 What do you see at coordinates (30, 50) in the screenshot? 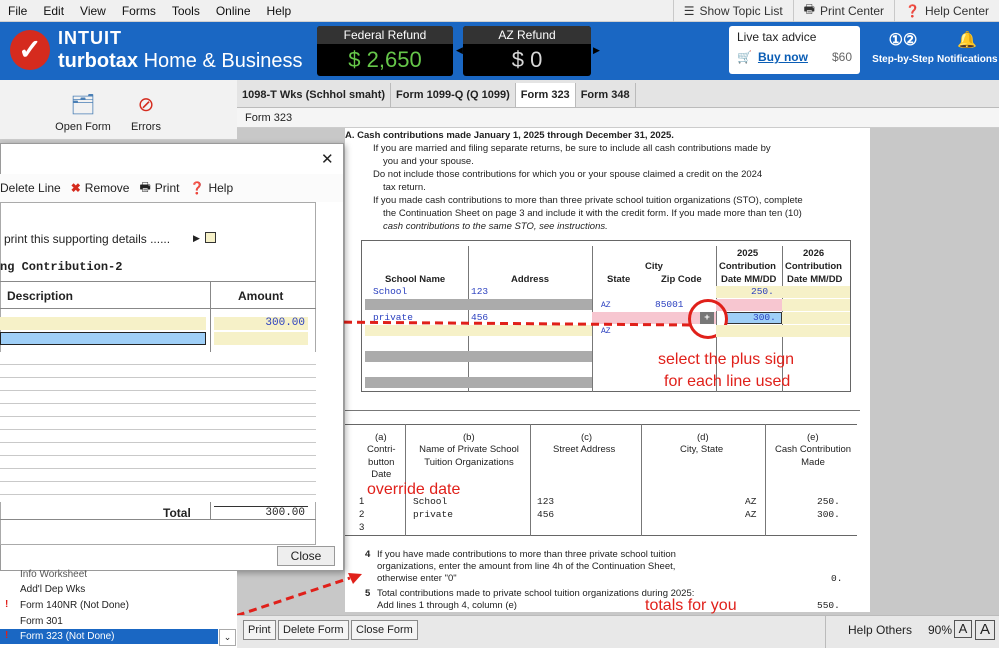
I see `turbotax-check-icon: ✓` at bounding box center [30, 50].